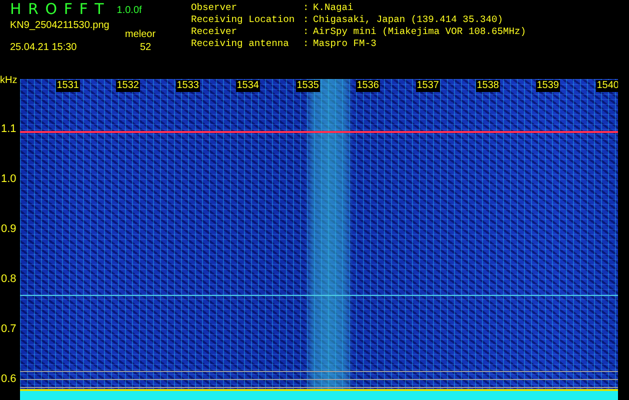 Image resolution: width=629 pixels, height=400 pixels. I want to click on timestamp-label: 25.04.21 15:30, so click(43, 47).